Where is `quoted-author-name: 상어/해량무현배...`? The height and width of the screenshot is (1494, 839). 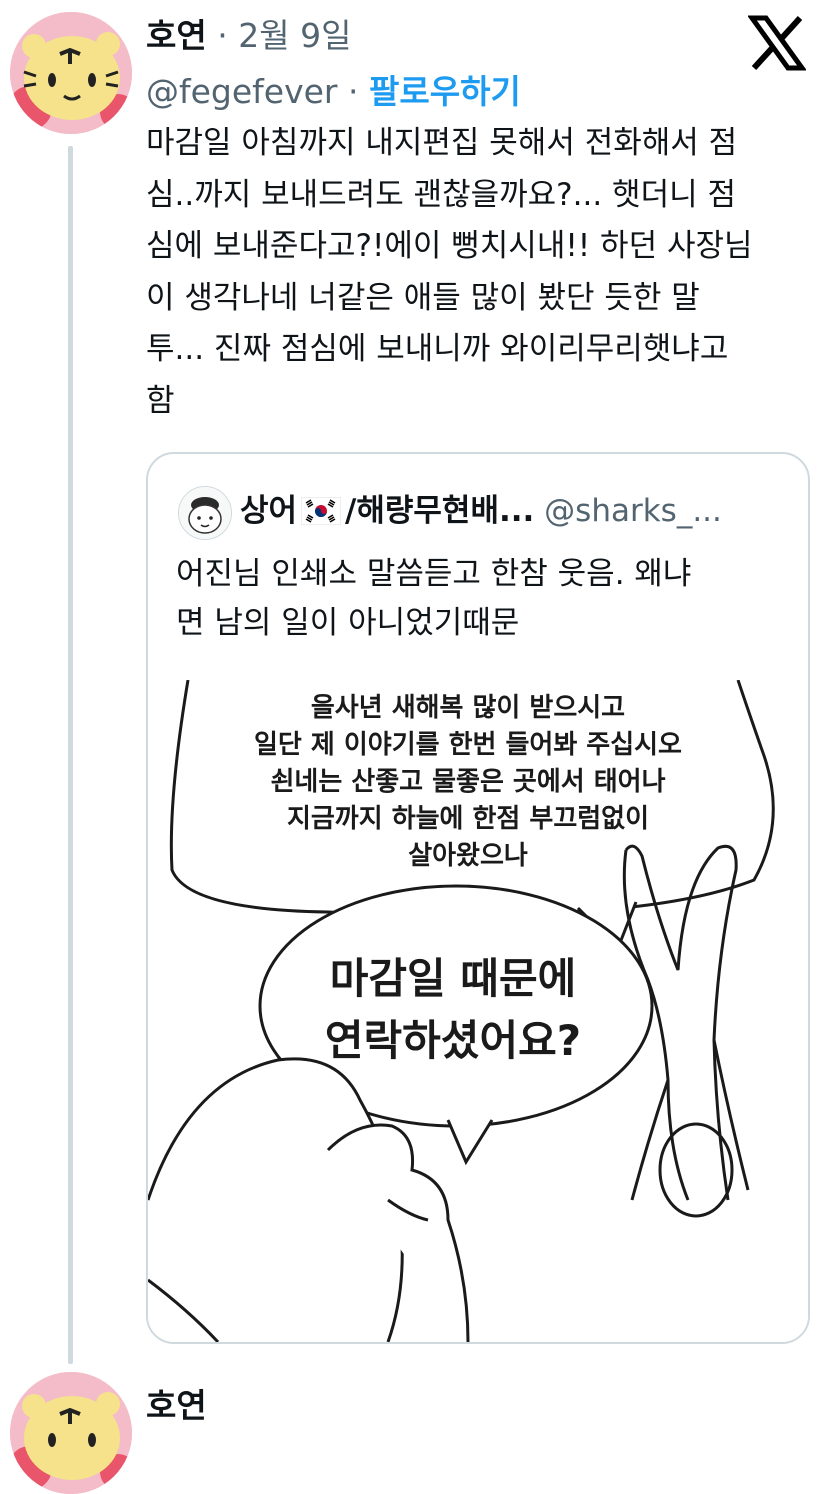 quoted-author-name: 상어/해량무현배... is located at coordinates (387, 511).